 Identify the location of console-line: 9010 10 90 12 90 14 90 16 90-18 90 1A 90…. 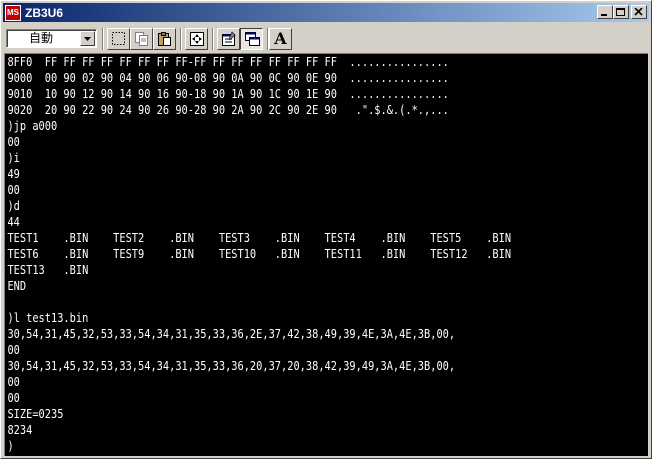
(228, 93).